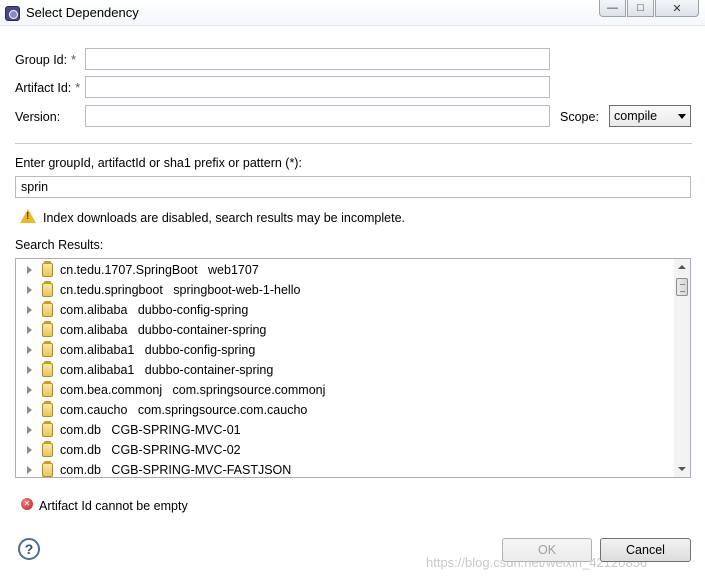 The image size is (705, 582). What do you see at coordinates (176, 450) in the screenshot?
I see `result-artifact-id: CGB-SPRING-MVC-02` at bounding box center [176, 450].